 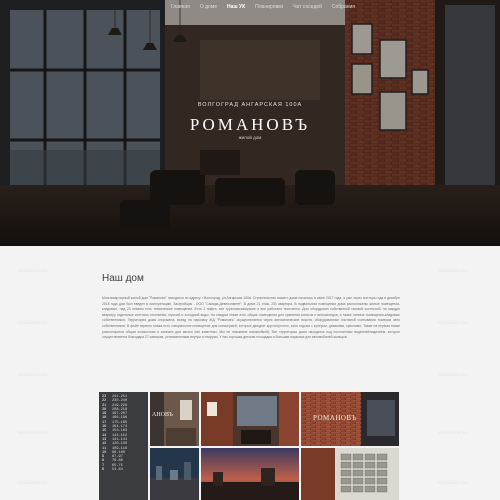 What do you see at coordinates (250, 137) in the screenshot?
I see `hero-tagline: жилой дом` at bounding box center [250, 137].